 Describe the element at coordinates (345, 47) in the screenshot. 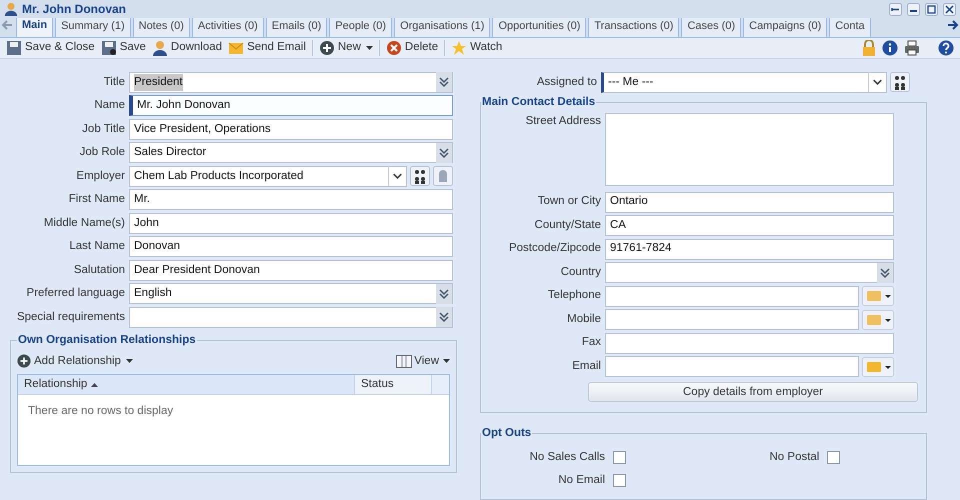

I see `toolbar-button: New` at that location.